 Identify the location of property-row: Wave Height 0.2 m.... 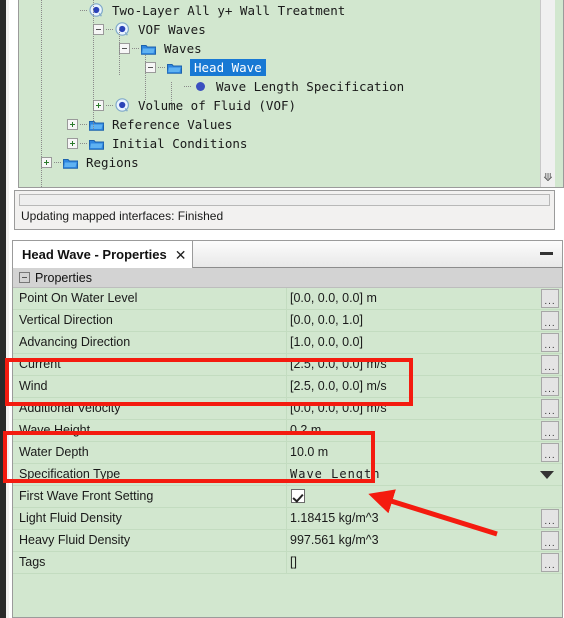
(287, 431).